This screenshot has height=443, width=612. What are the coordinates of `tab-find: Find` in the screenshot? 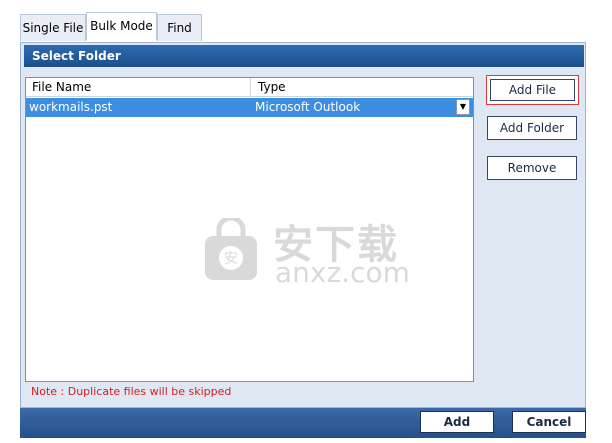 It's located at (179, 27).